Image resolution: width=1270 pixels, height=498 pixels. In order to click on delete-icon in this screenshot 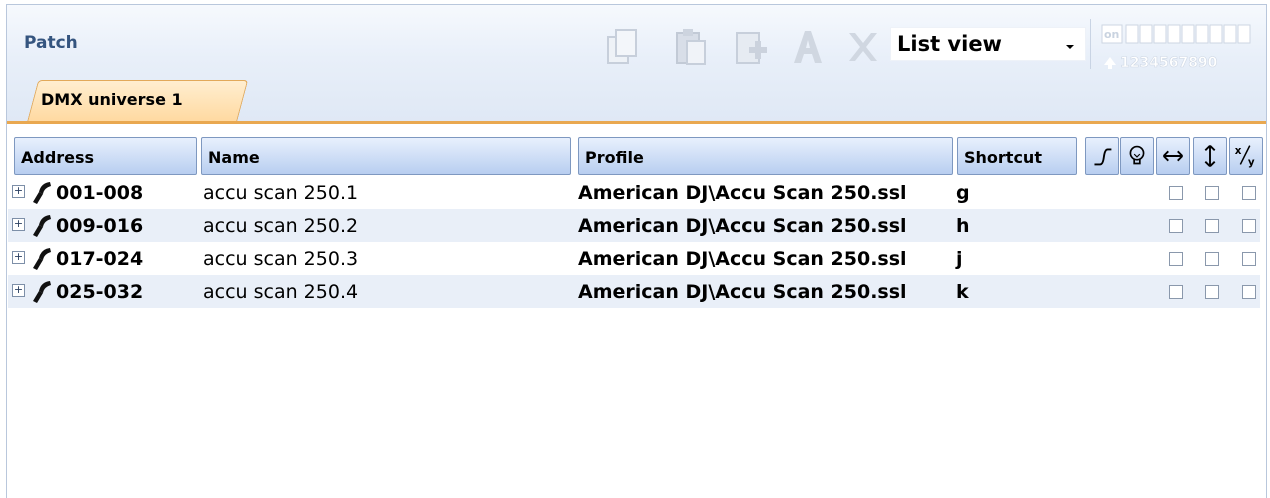, I will do `click(863, 47)`.